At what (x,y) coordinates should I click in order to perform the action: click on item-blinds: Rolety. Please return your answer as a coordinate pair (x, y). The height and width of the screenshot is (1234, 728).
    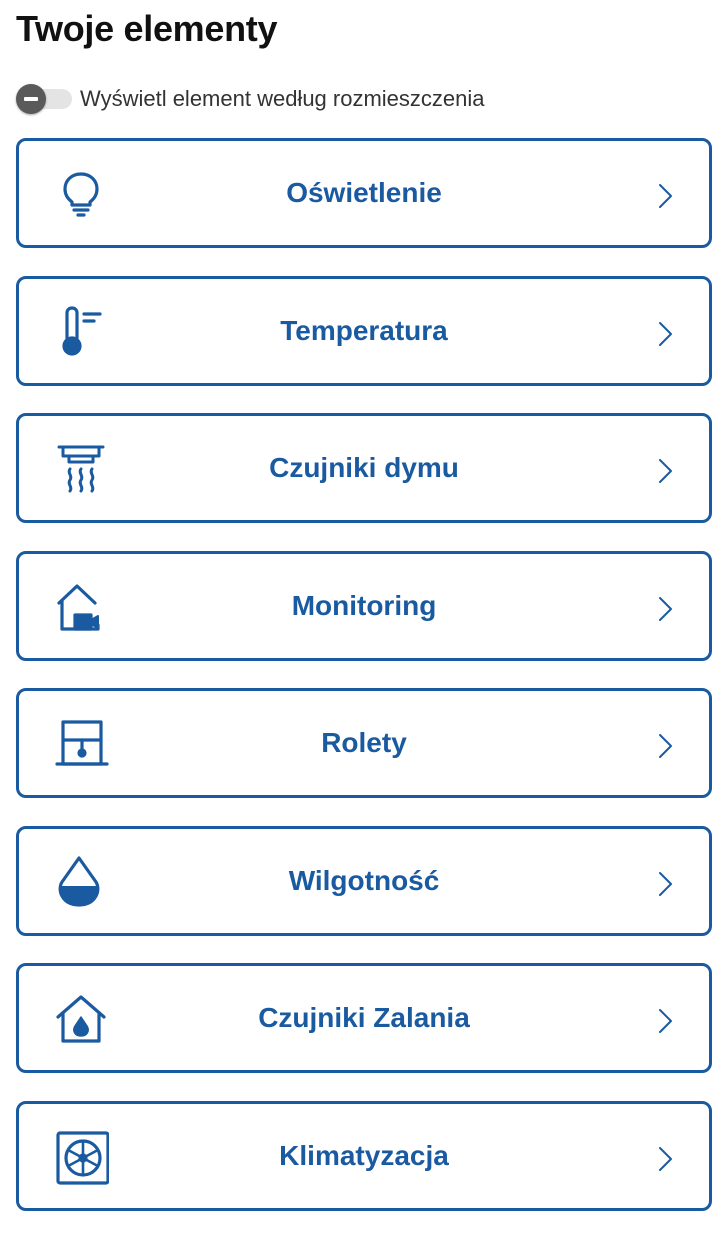
    Looking at the image, I should click on (364, 743).